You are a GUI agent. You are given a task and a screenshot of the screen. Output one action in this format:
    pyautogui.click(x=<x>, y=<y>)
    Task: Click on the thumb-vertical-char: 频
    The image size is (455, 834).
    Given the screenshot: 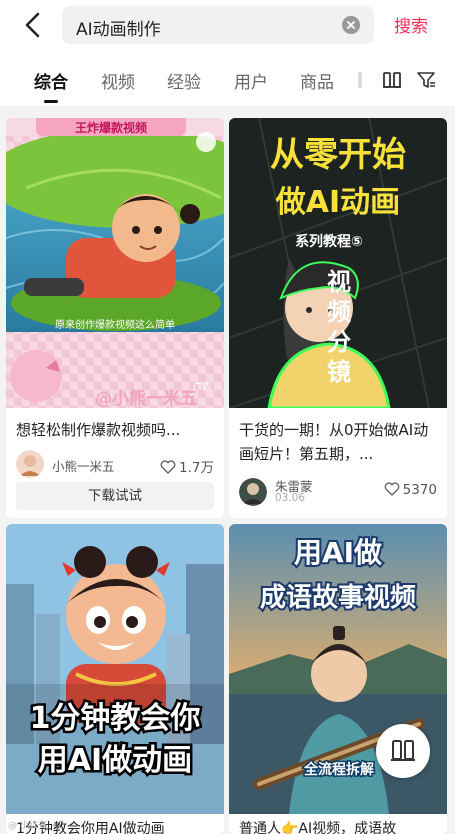 What is the action you would take?
    pyautogui.click(x=339, y=312)
    